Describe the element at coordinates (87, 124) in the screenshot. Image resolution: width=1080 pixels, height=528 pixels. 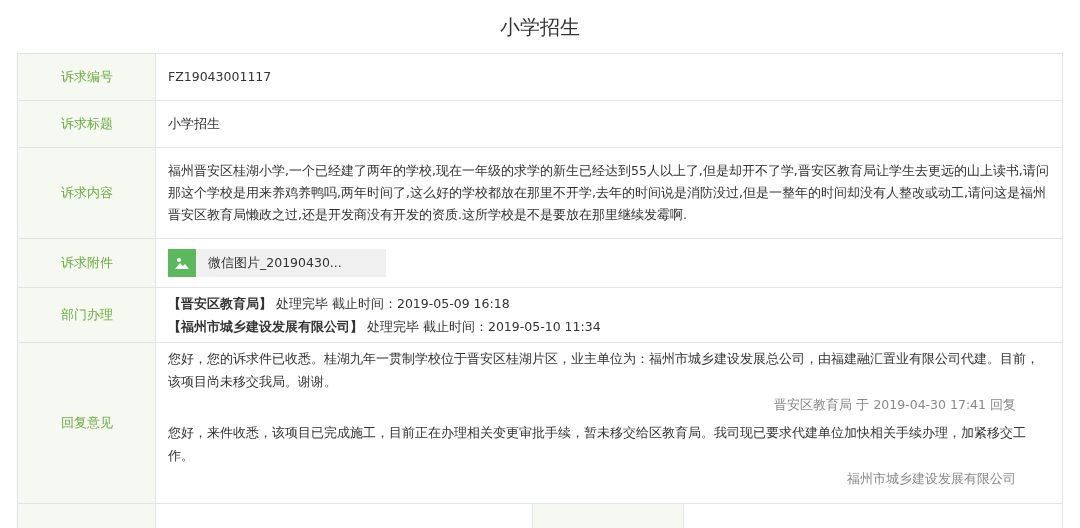
I see `row-label-cell: 诉求标题` at that location.